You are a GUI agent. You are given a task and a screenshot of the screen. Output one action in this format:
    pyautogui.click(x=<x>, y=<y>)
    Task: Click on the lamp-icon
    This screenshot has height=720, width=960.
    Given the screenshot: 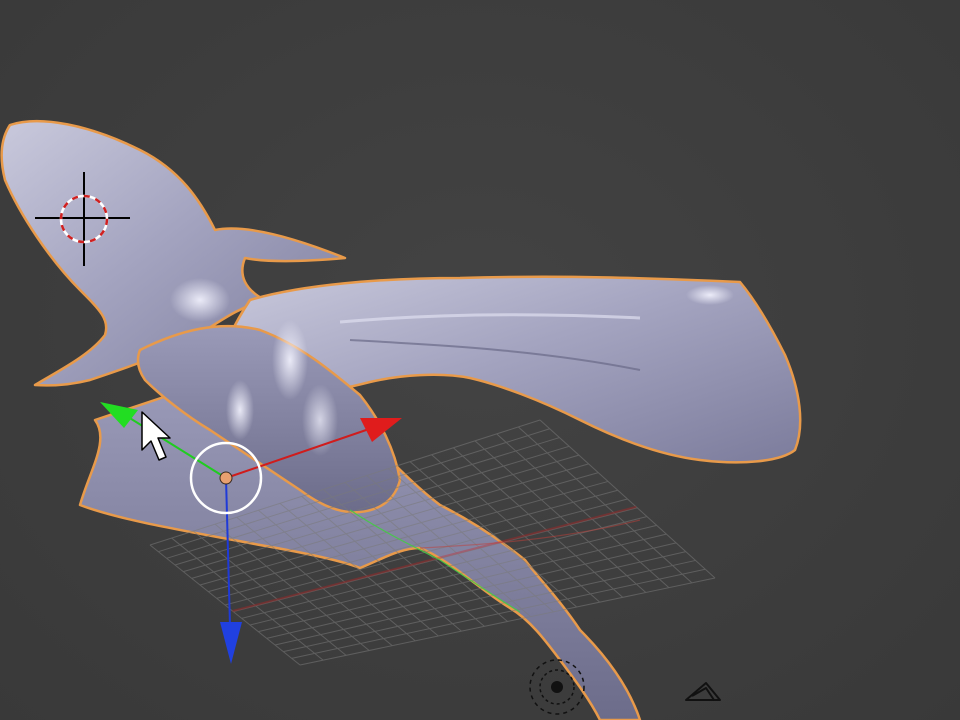 What is the action you would take?
    pyautogui.click(x=557, y=687)
    